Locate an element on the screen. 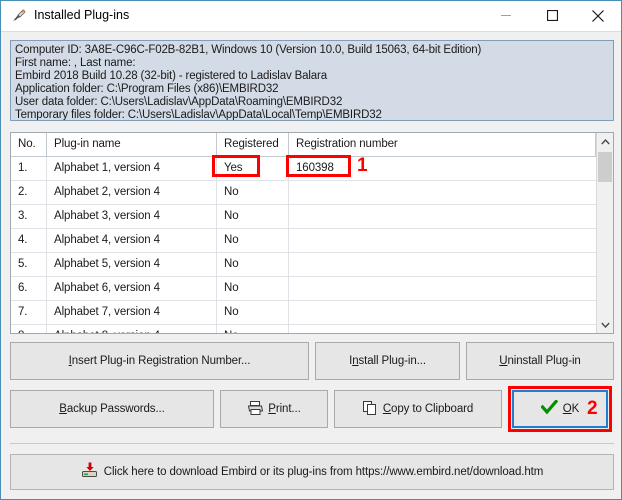 The width and height of the screenshot is (622, 500). cell-name: Alphabet 5, version 4 is located at coordinates (132, 264).